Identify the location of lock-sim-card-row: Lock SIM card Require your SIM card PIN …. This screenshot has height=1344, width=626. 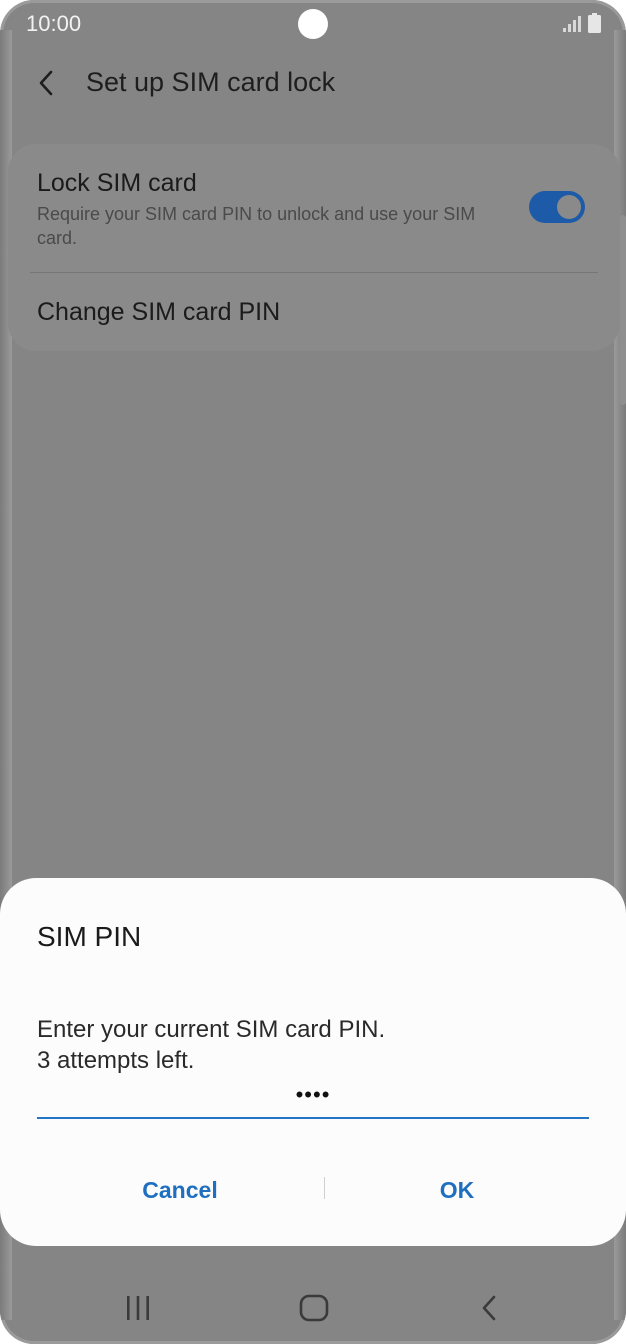
(314, 208).